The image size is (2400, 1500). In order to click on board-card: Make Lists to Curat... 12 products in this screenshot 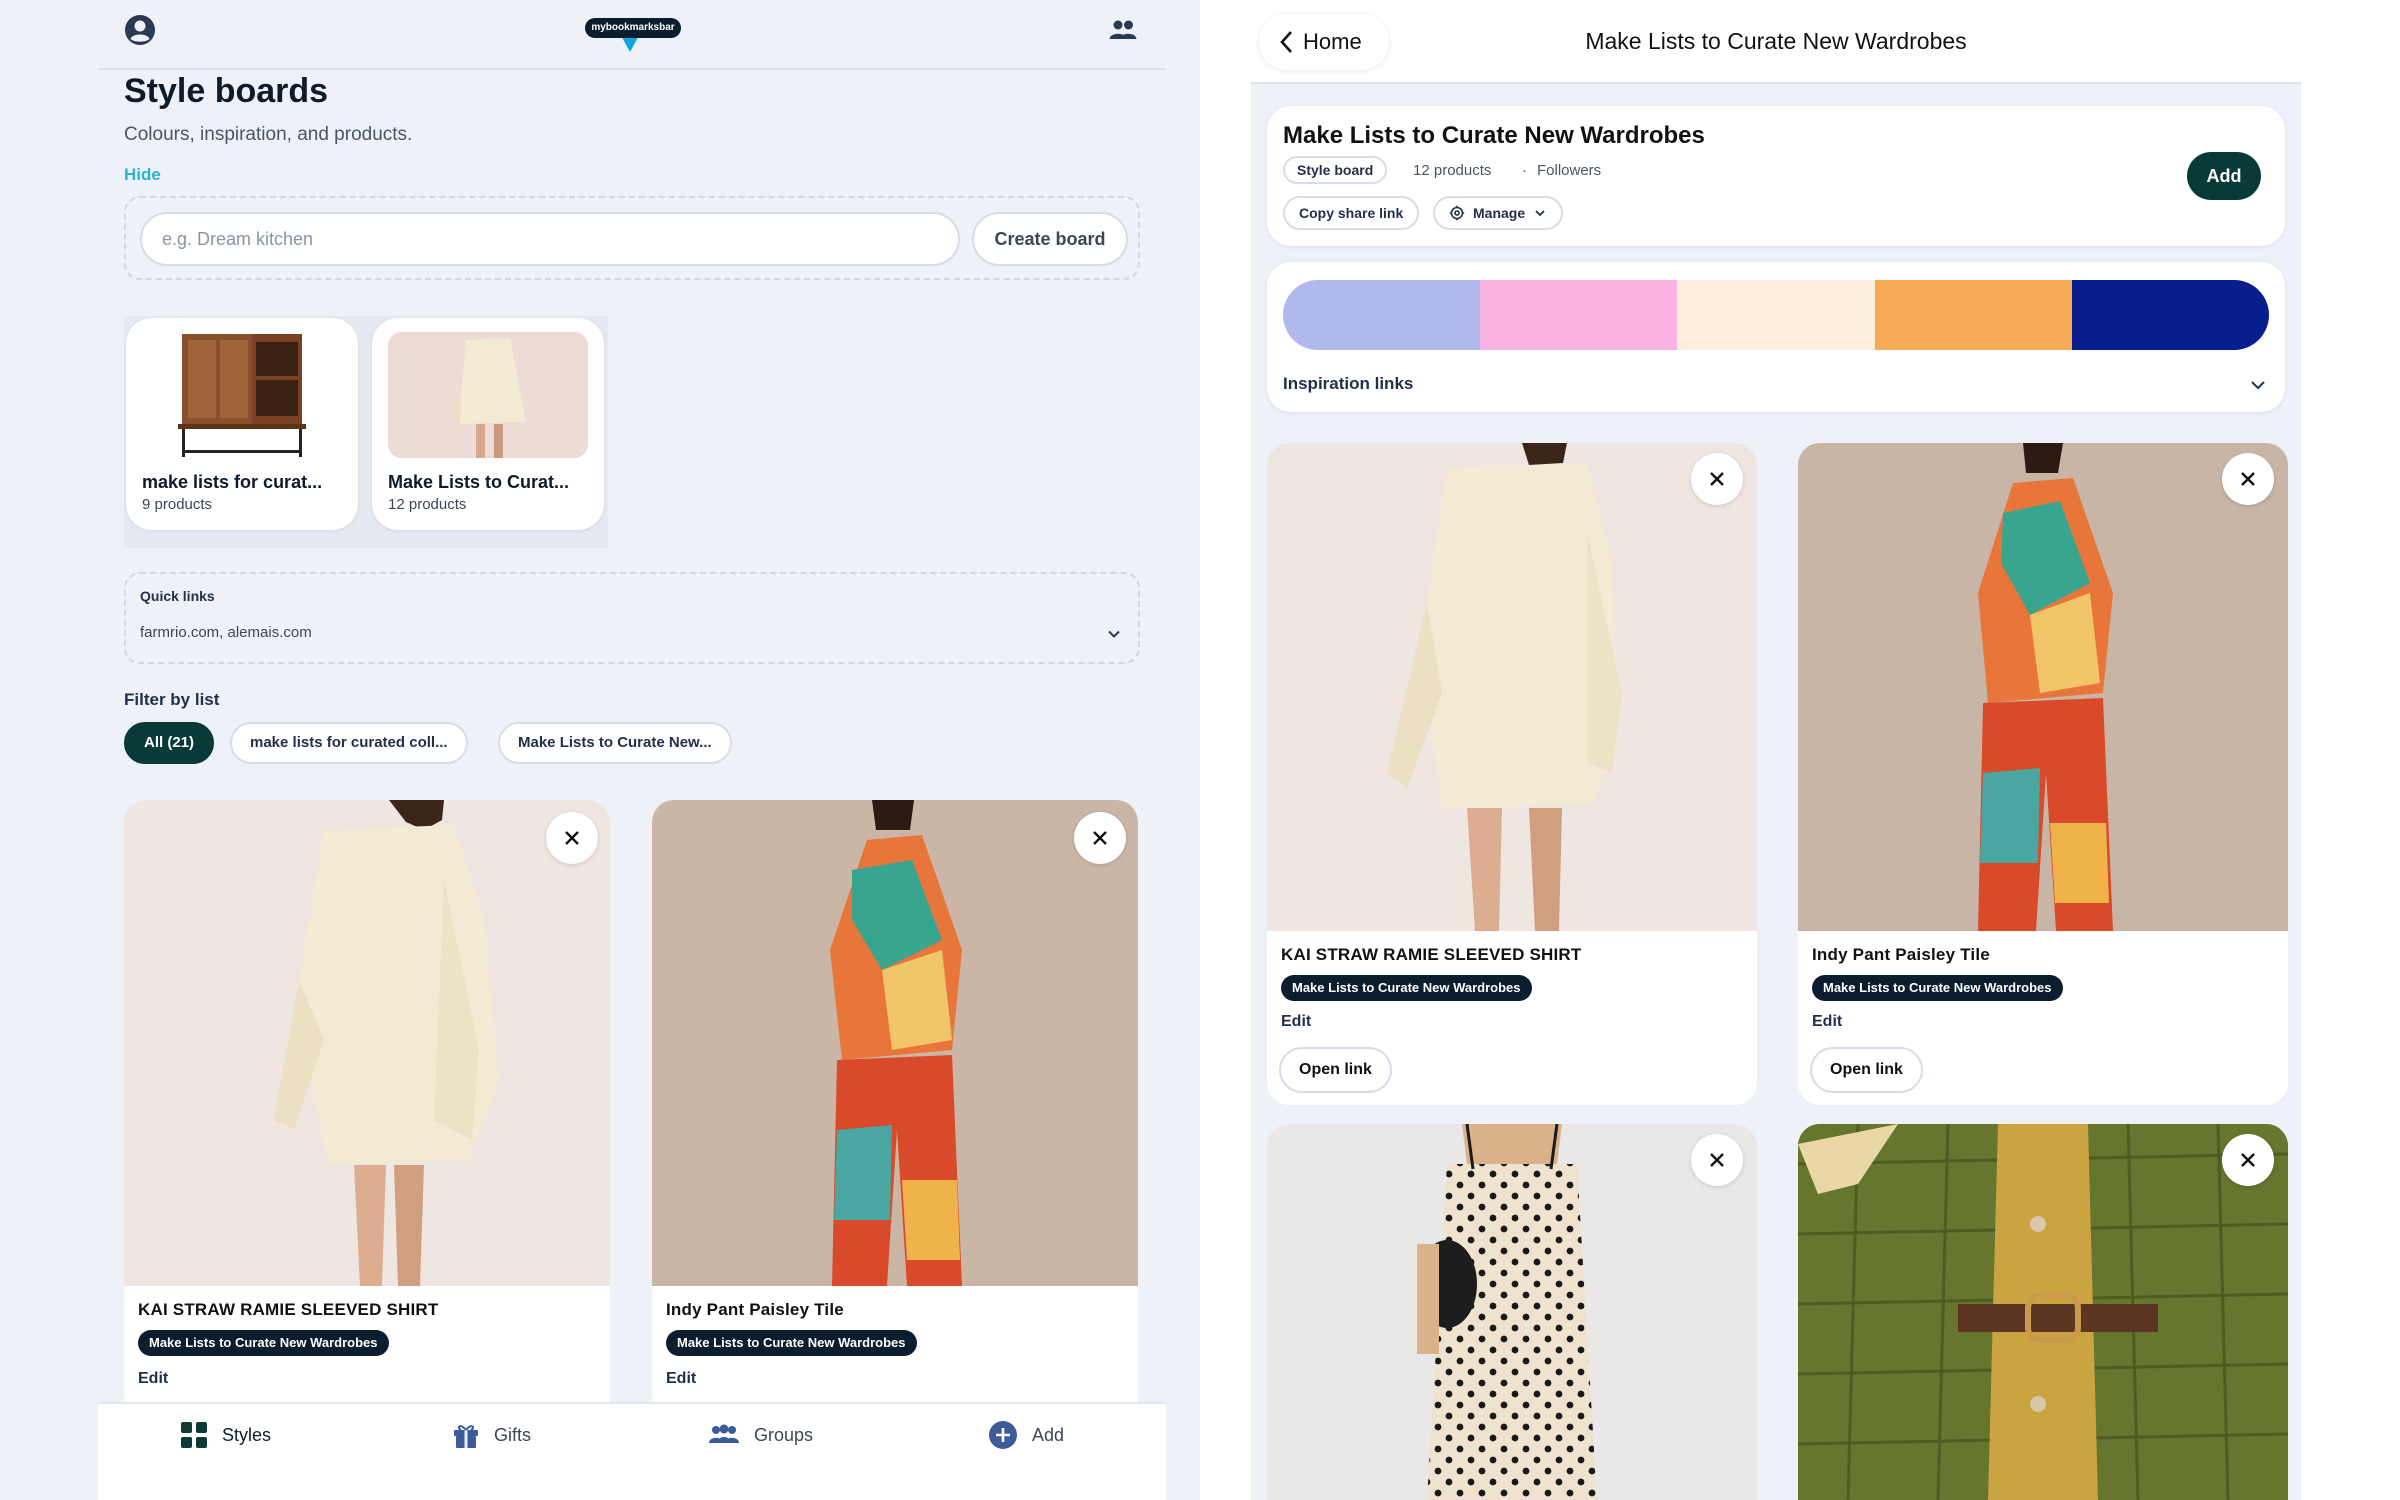, I will do `click(488, 424)`.